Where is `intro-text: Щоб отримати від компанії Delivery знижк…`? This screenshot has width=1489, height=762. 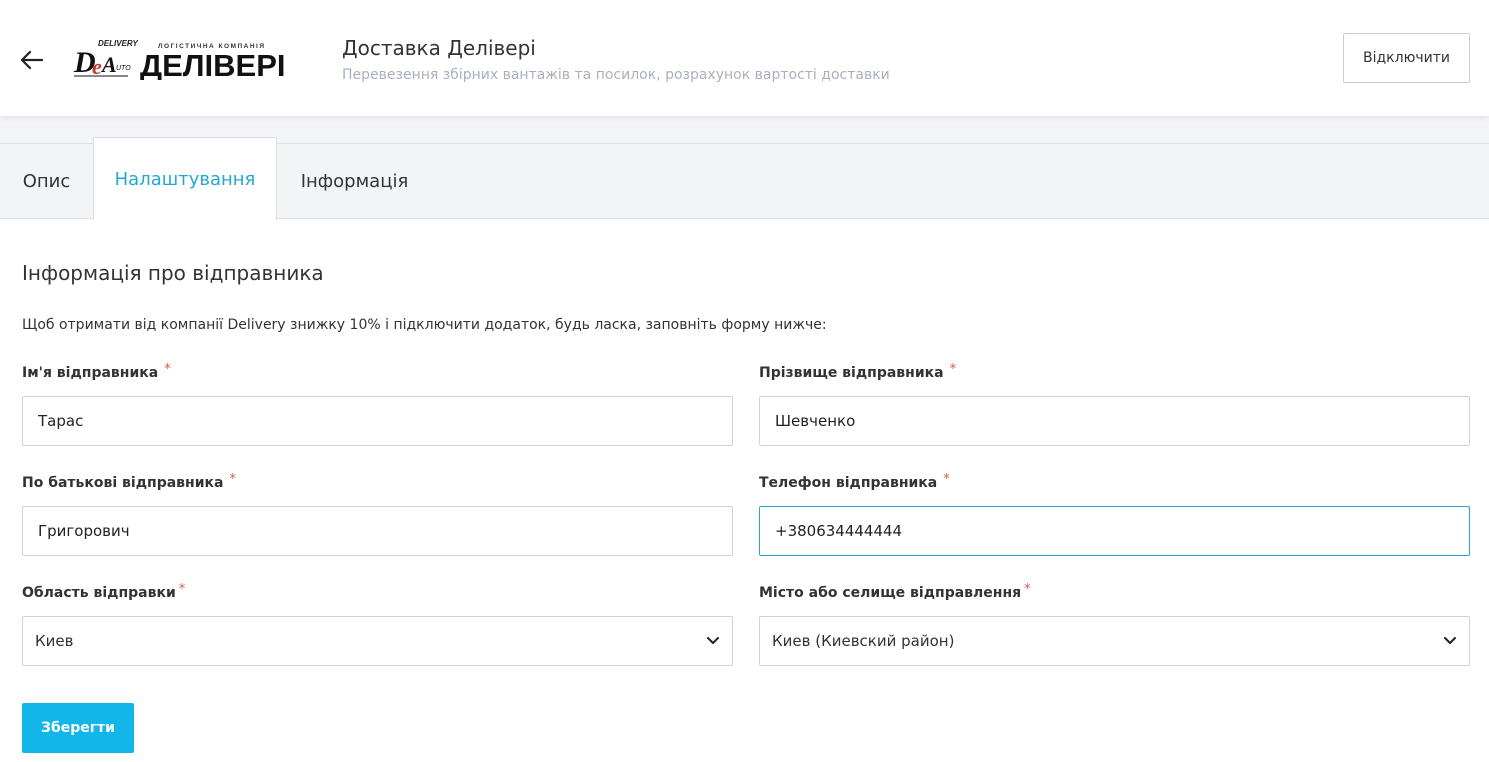 intro-text: Щоб отримати від компанії Delivery знижк… is located at coordinates (424, 325).